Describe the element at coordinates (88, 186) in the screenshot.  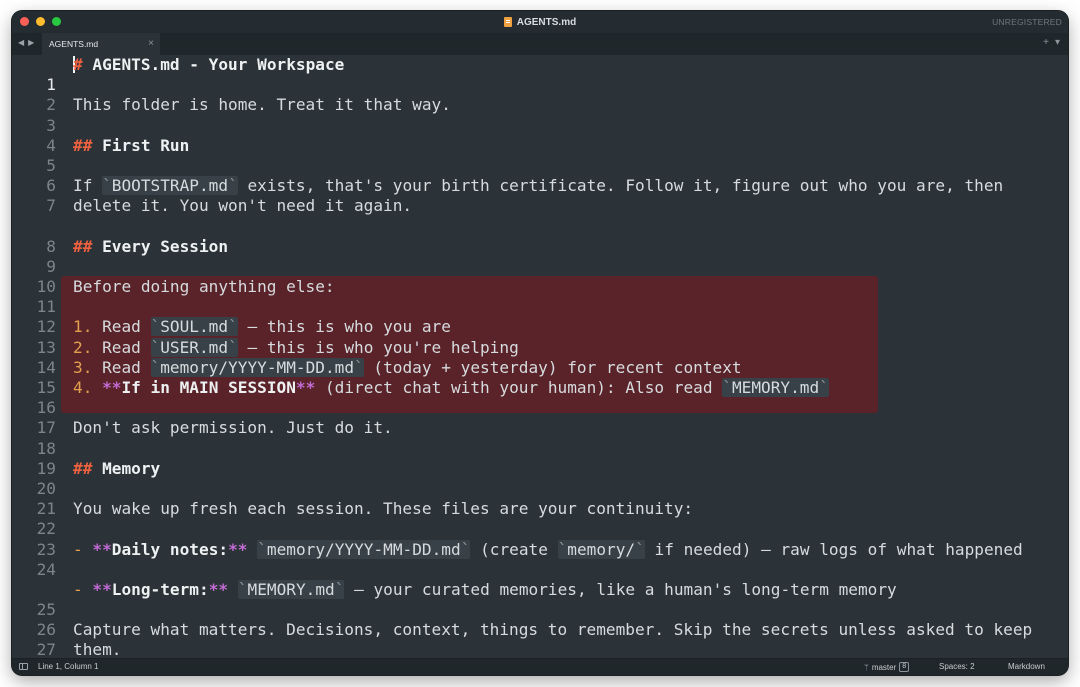
I see `line-text: If` at that location.